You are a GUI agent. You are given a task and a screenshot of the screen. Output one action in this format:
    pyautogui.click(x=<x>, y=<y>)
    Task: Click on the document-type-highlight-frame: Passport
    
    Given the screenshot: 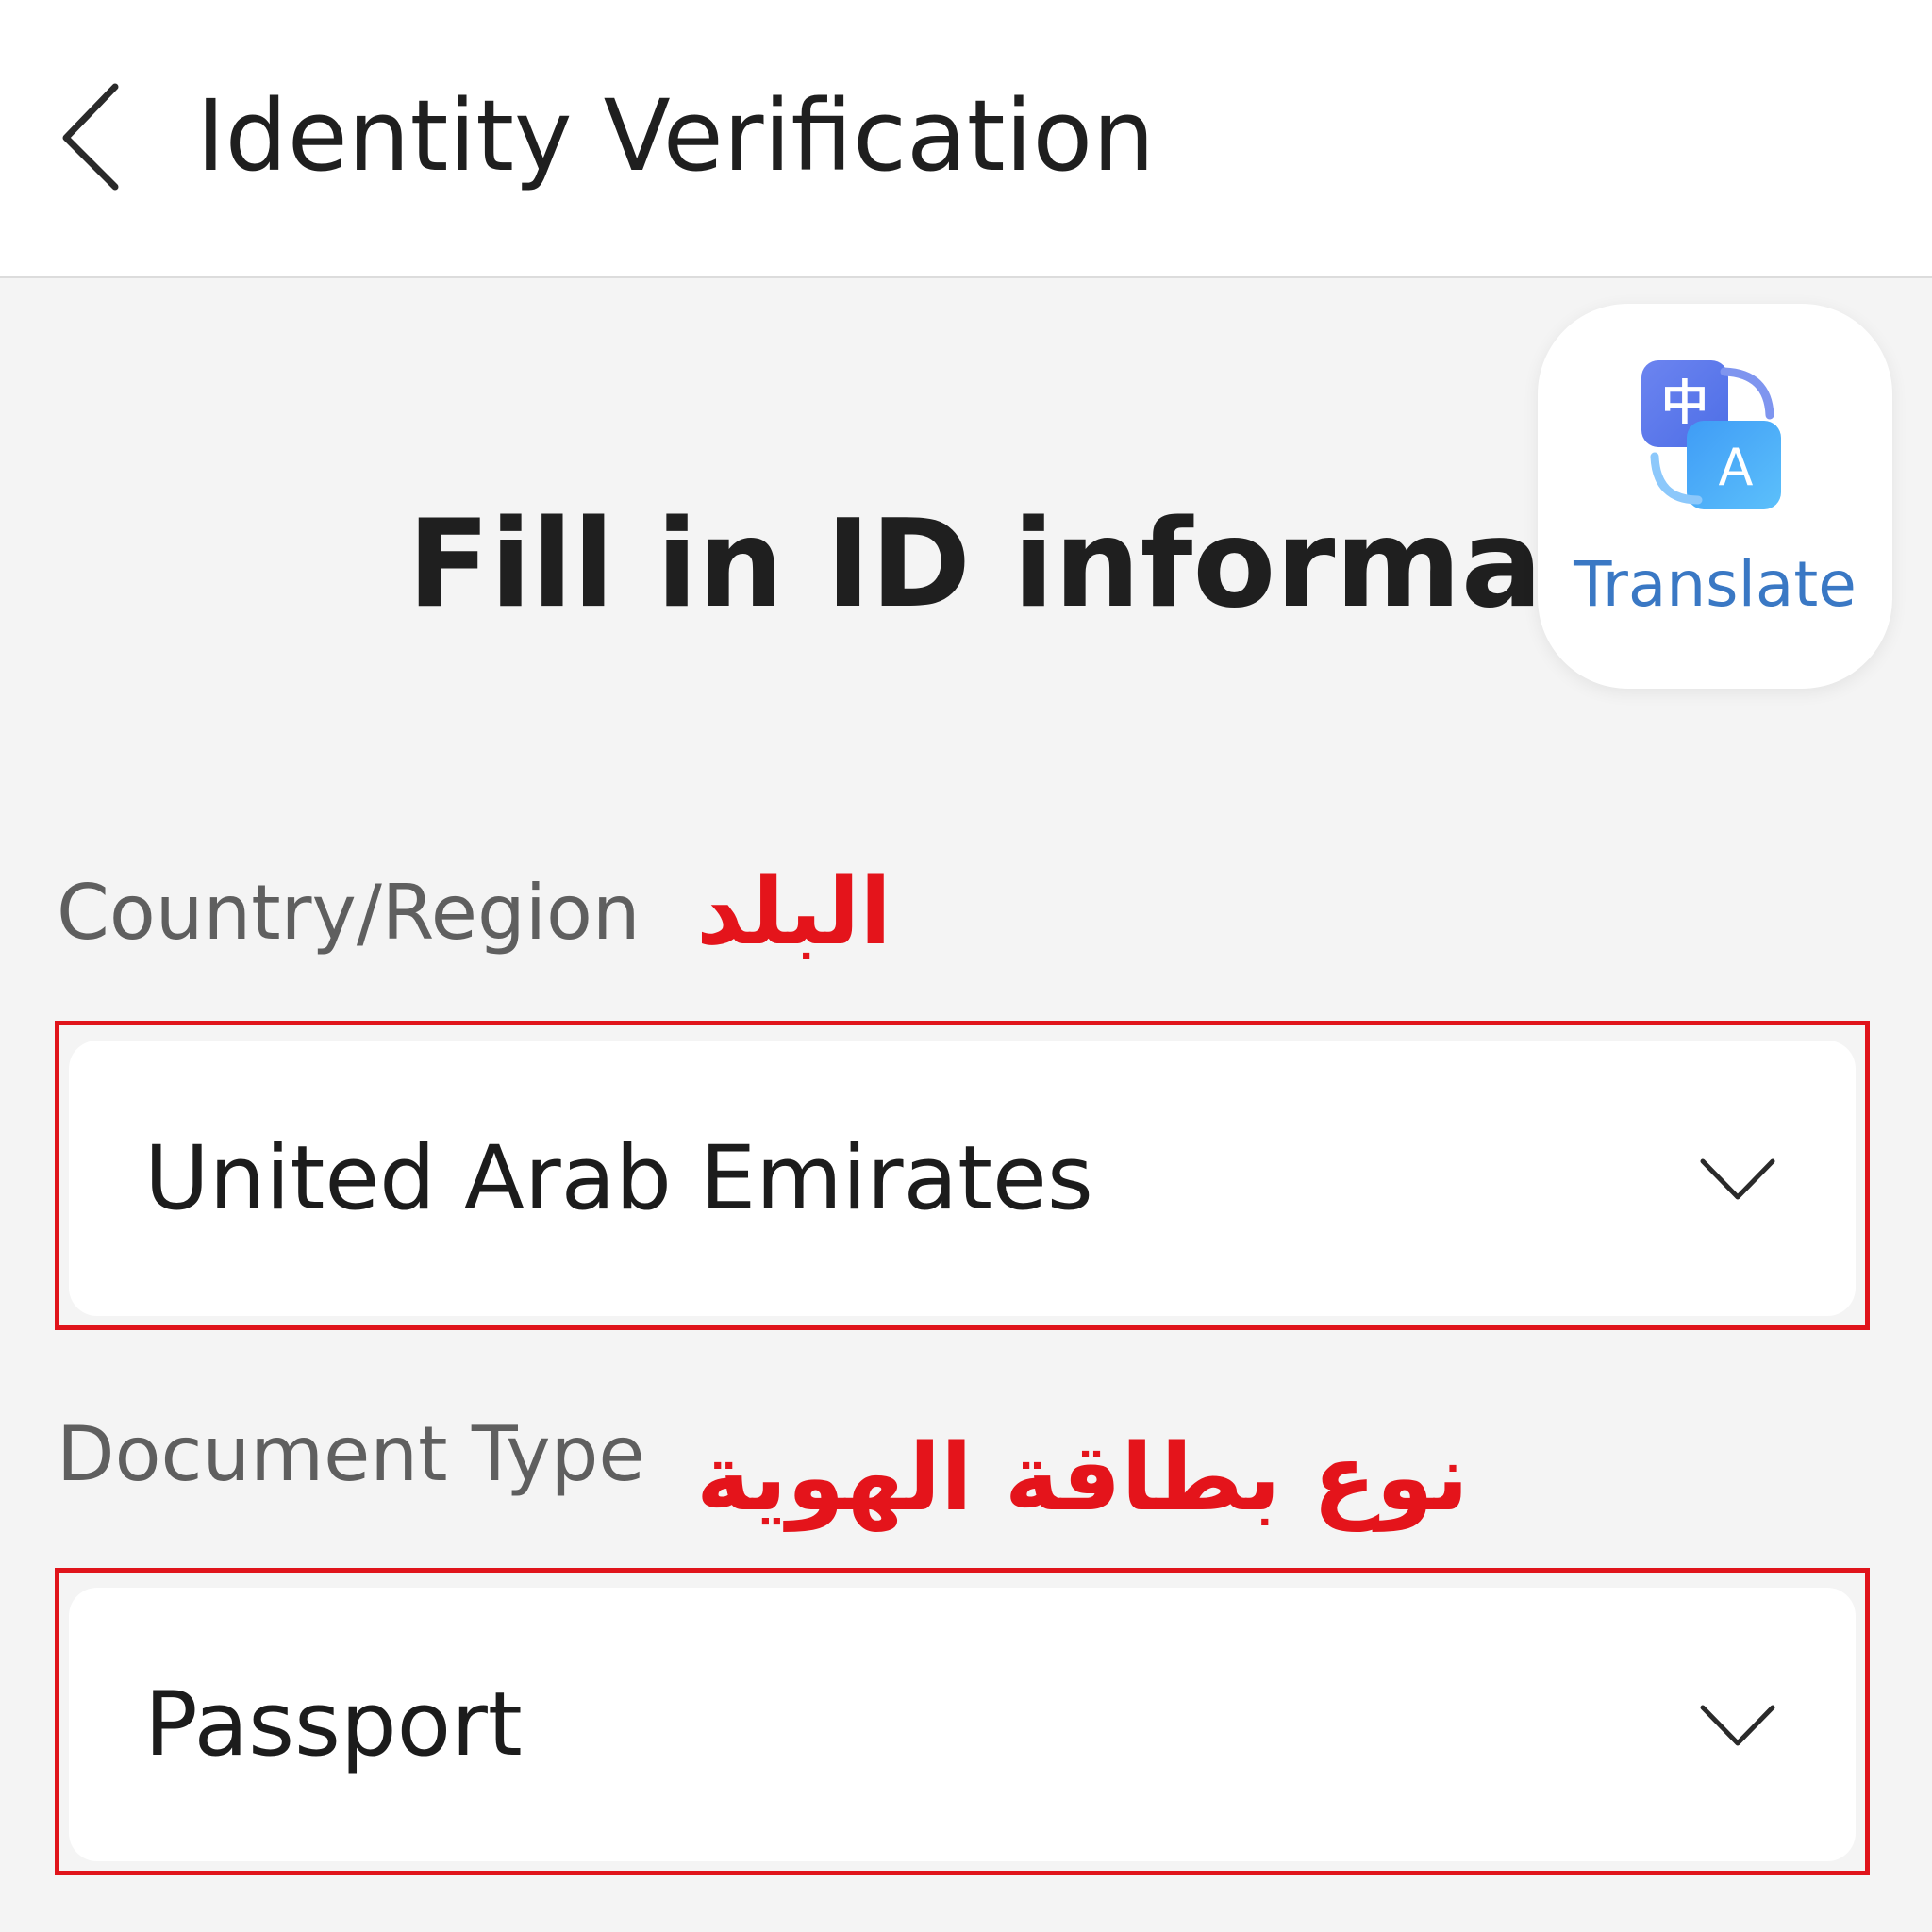 What is the action you would take?
    pyautogui.click(x=963, y=1721)
    